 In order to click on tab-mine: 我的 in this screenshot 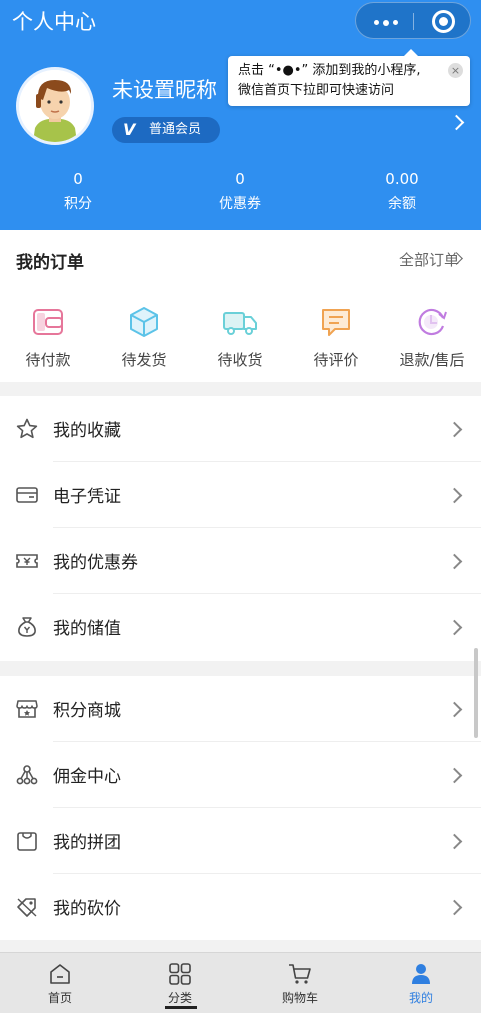, I will do `click(421, 983)`.